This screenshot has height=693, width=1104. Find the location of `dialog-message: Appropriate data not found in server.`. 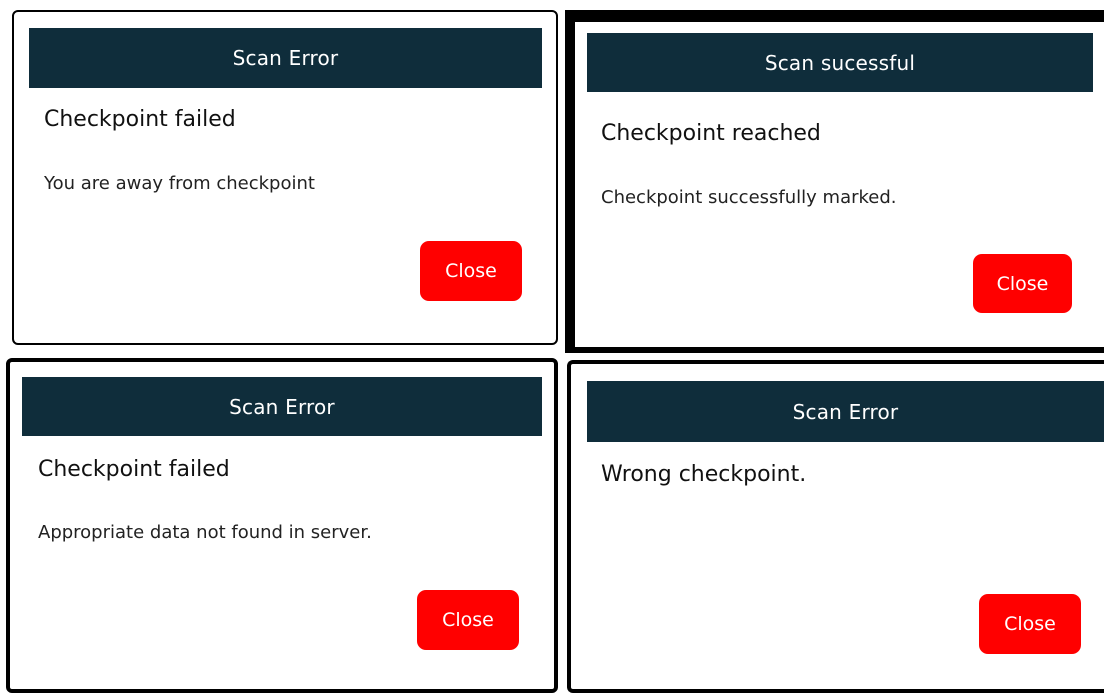

dialog-message: Appropriate data not found in server. is located at coordinates (205, 532).